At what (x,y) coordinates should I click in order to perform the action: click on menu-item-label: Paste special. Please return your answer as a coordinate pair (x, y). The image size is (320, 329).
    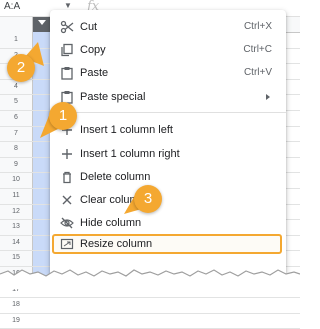
    Looking at the image, I should click on (113, 97).